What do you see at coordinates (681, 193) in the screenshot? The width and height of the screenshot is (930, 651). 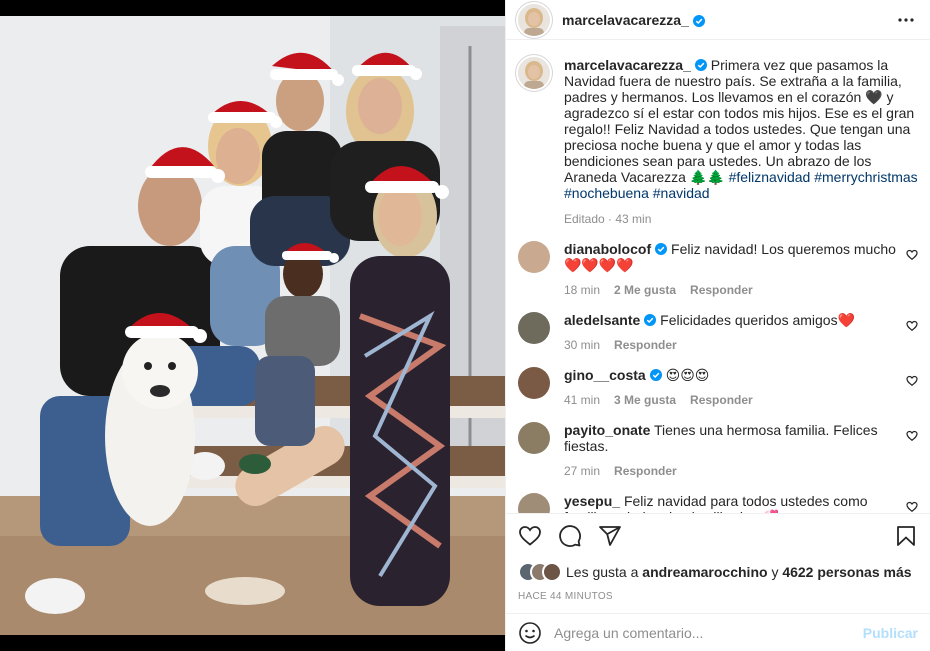 I see `hashtag: #navidad` at bounding box center [681, 193].